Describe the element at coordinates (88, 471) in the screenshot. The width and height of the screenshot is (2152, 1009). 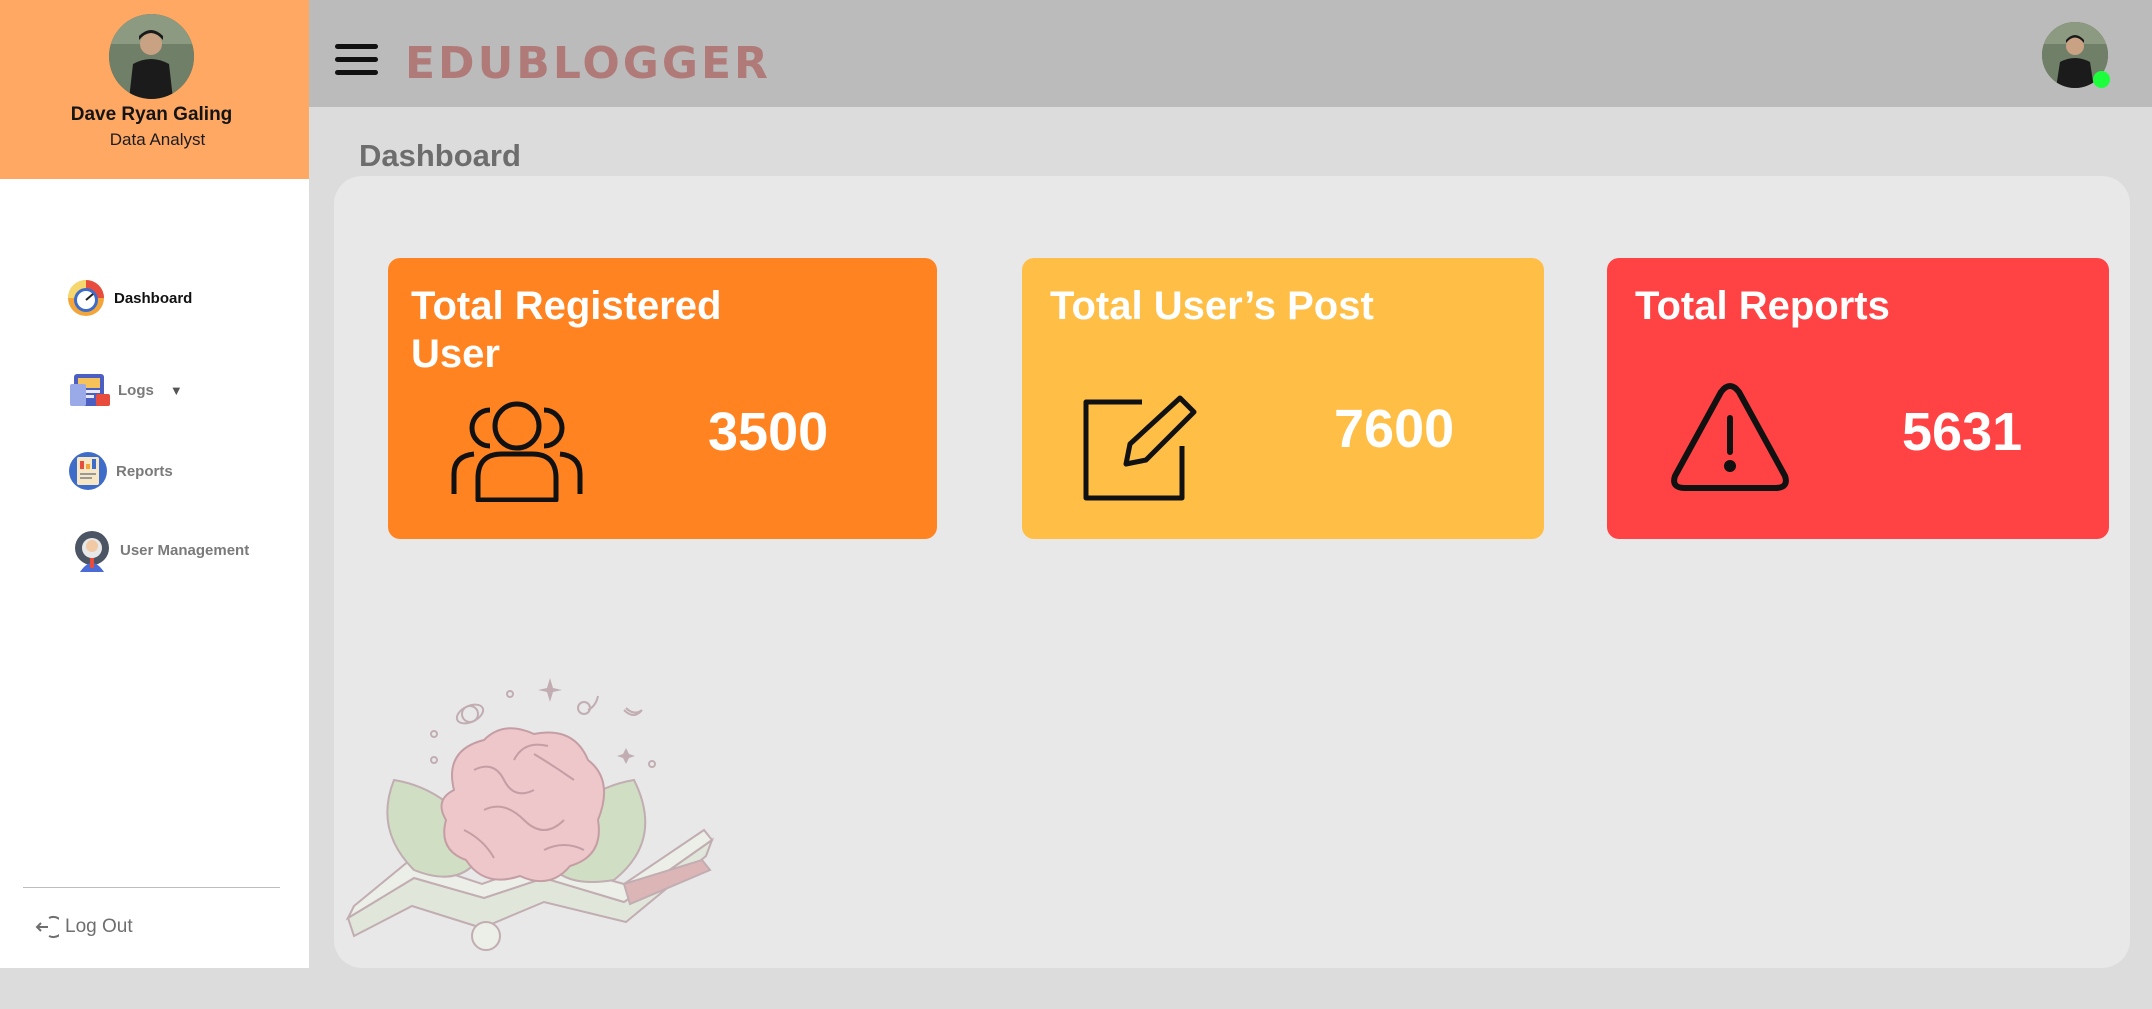
I see `reports-icon` at that location.